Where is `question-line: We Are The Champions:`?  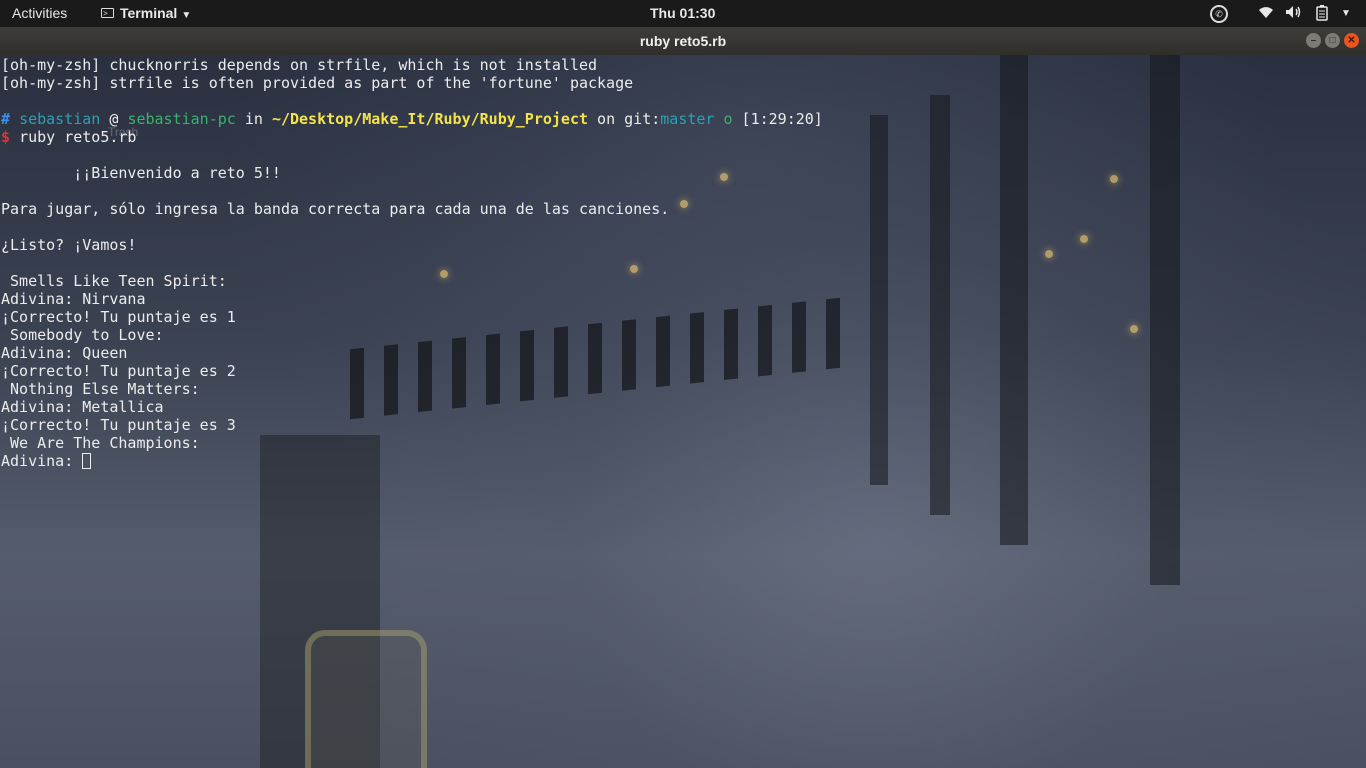 question-line: We Are The Champions: is located at coordinates (100, 443).